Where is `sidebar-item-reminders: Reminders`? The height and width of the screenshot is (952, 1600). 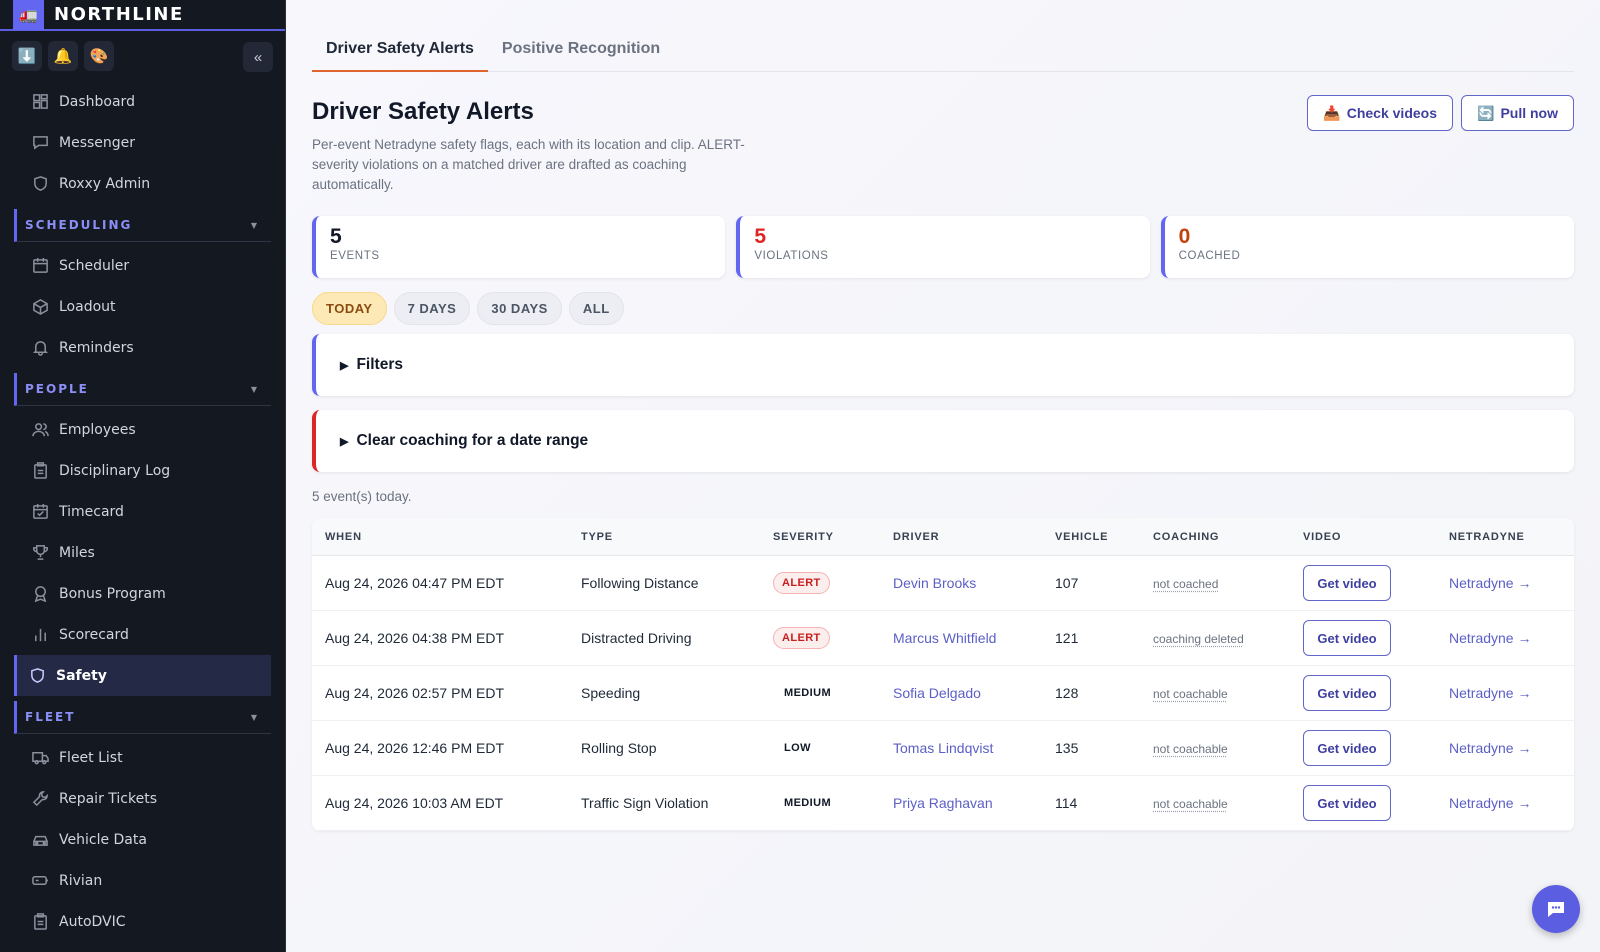
sidebar-item-reminders: Reminders is located at coordinates (142, 347).